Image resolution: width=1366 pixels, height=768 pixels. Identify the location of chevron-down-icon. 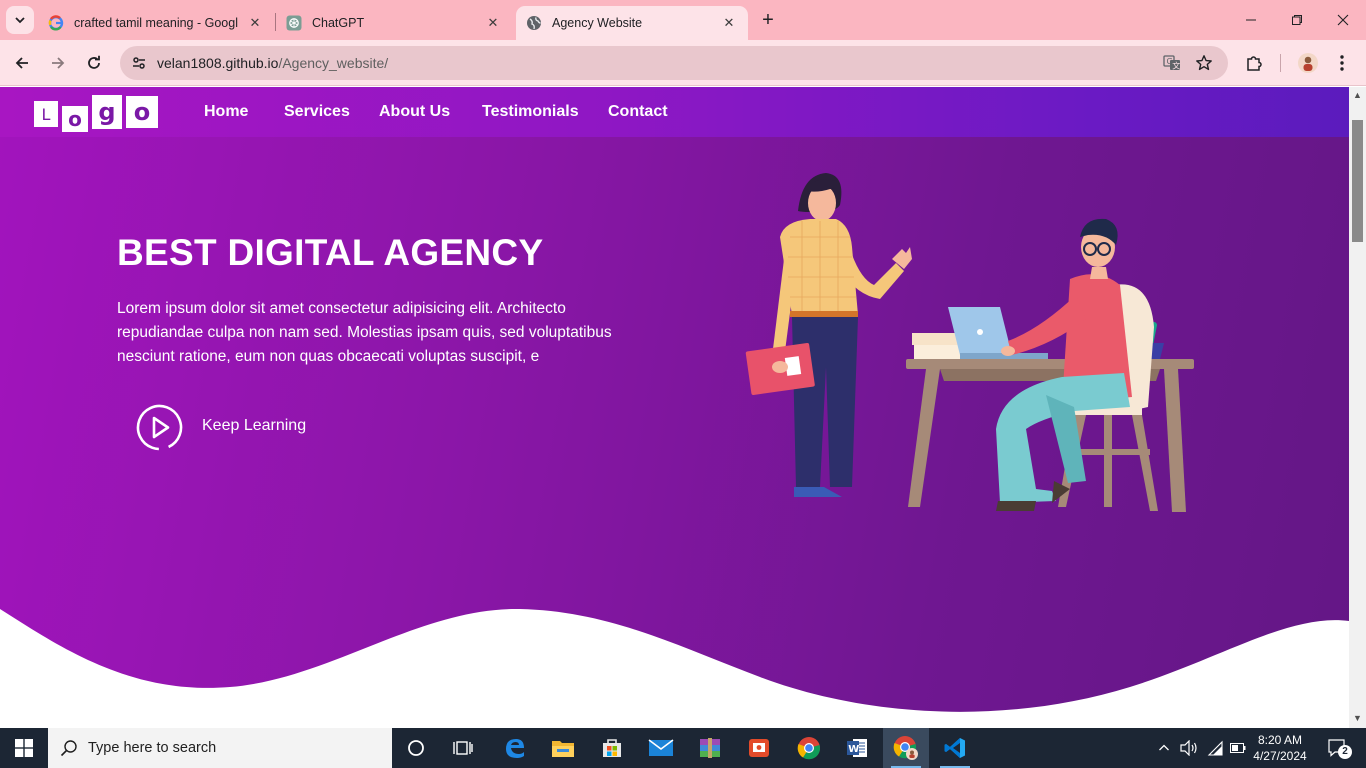
(20, 20).